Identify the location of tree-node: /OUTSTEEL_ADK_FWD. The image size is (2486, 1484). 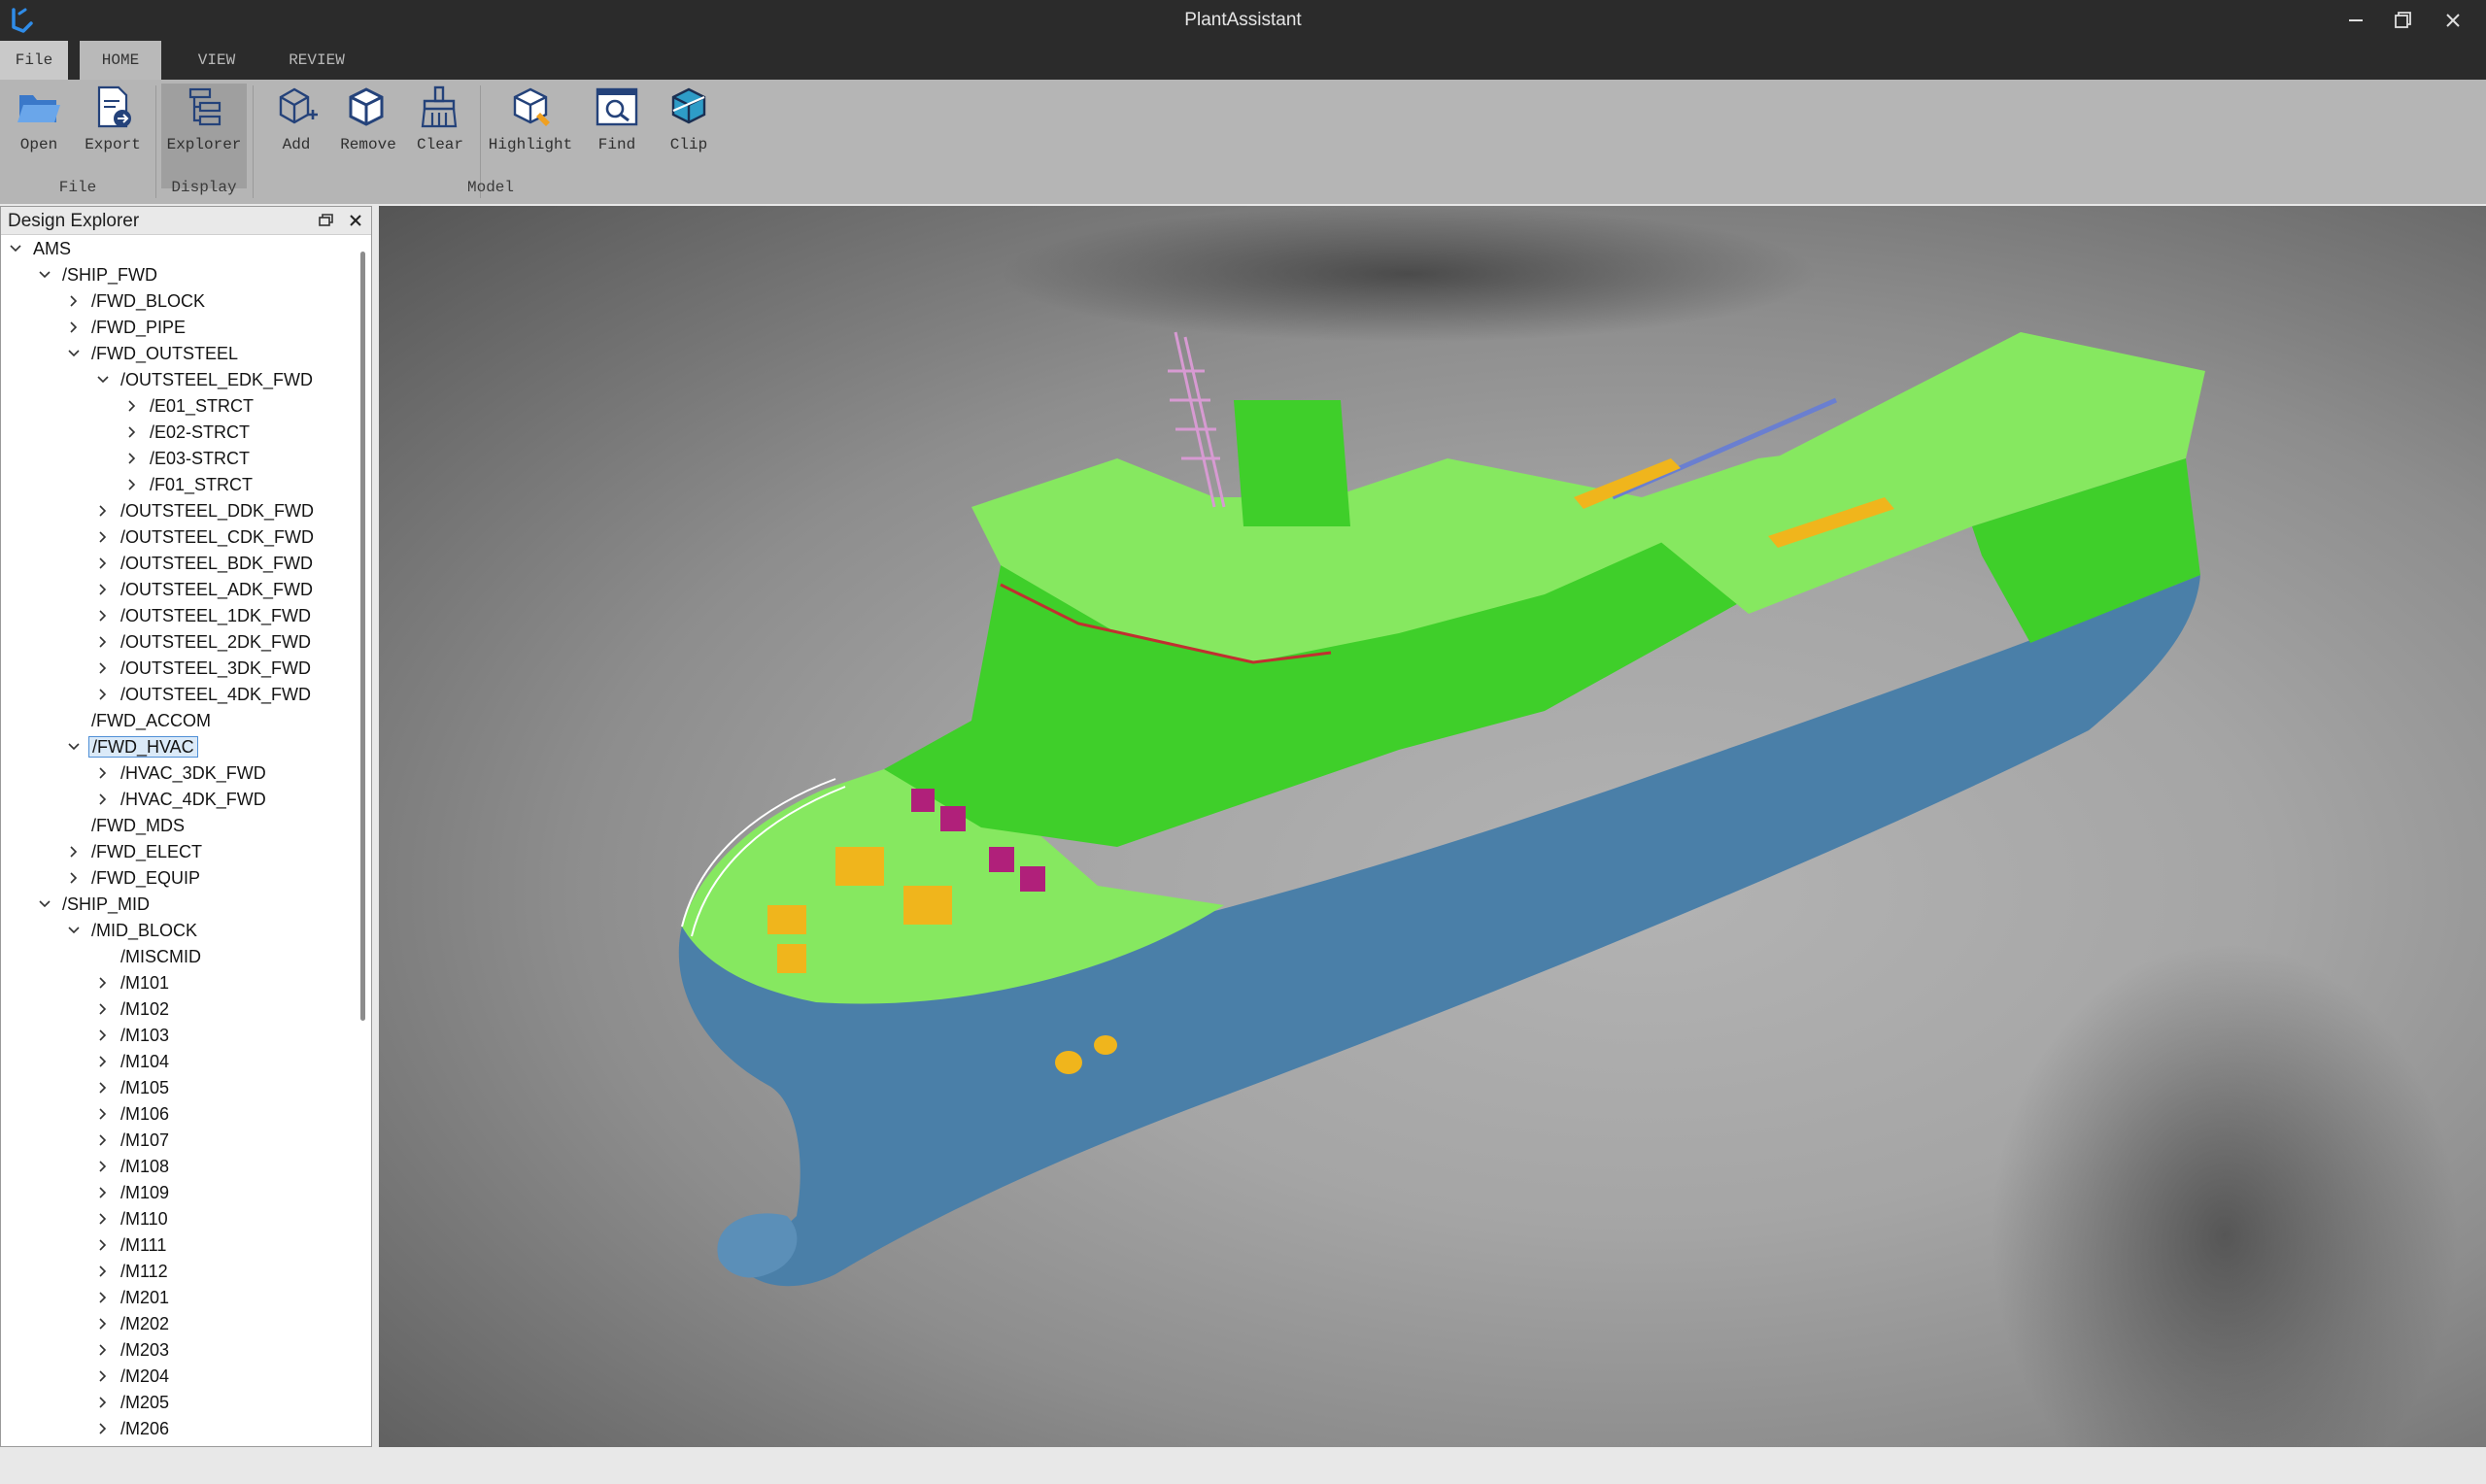
(206, 589).